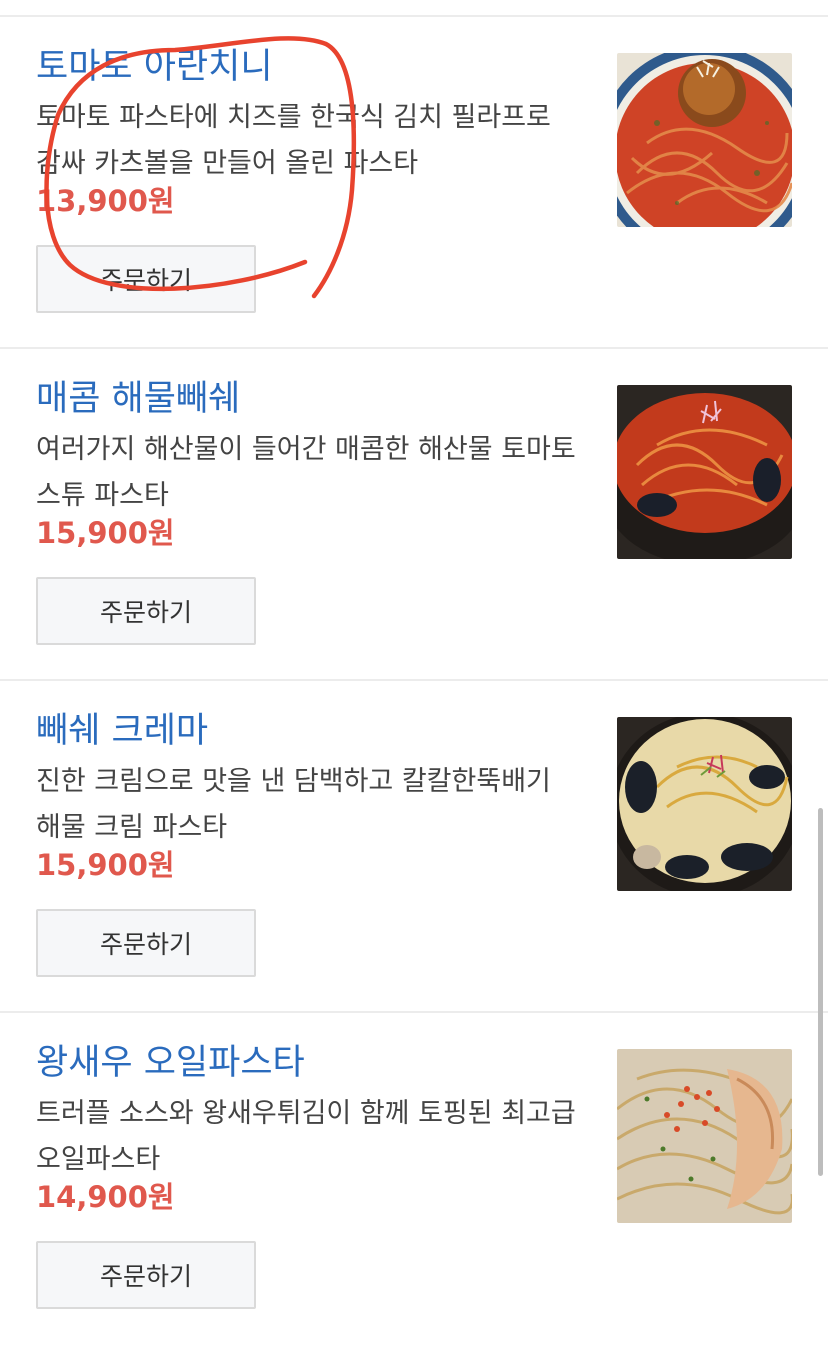 The image size is (828, 1345). What do you see at coordinates (293, 117) in the screenshot?
I see `description-line: 토마토 파스타에 치즈를 한국식 김치 필라프로` at bounding box center [293, 117].